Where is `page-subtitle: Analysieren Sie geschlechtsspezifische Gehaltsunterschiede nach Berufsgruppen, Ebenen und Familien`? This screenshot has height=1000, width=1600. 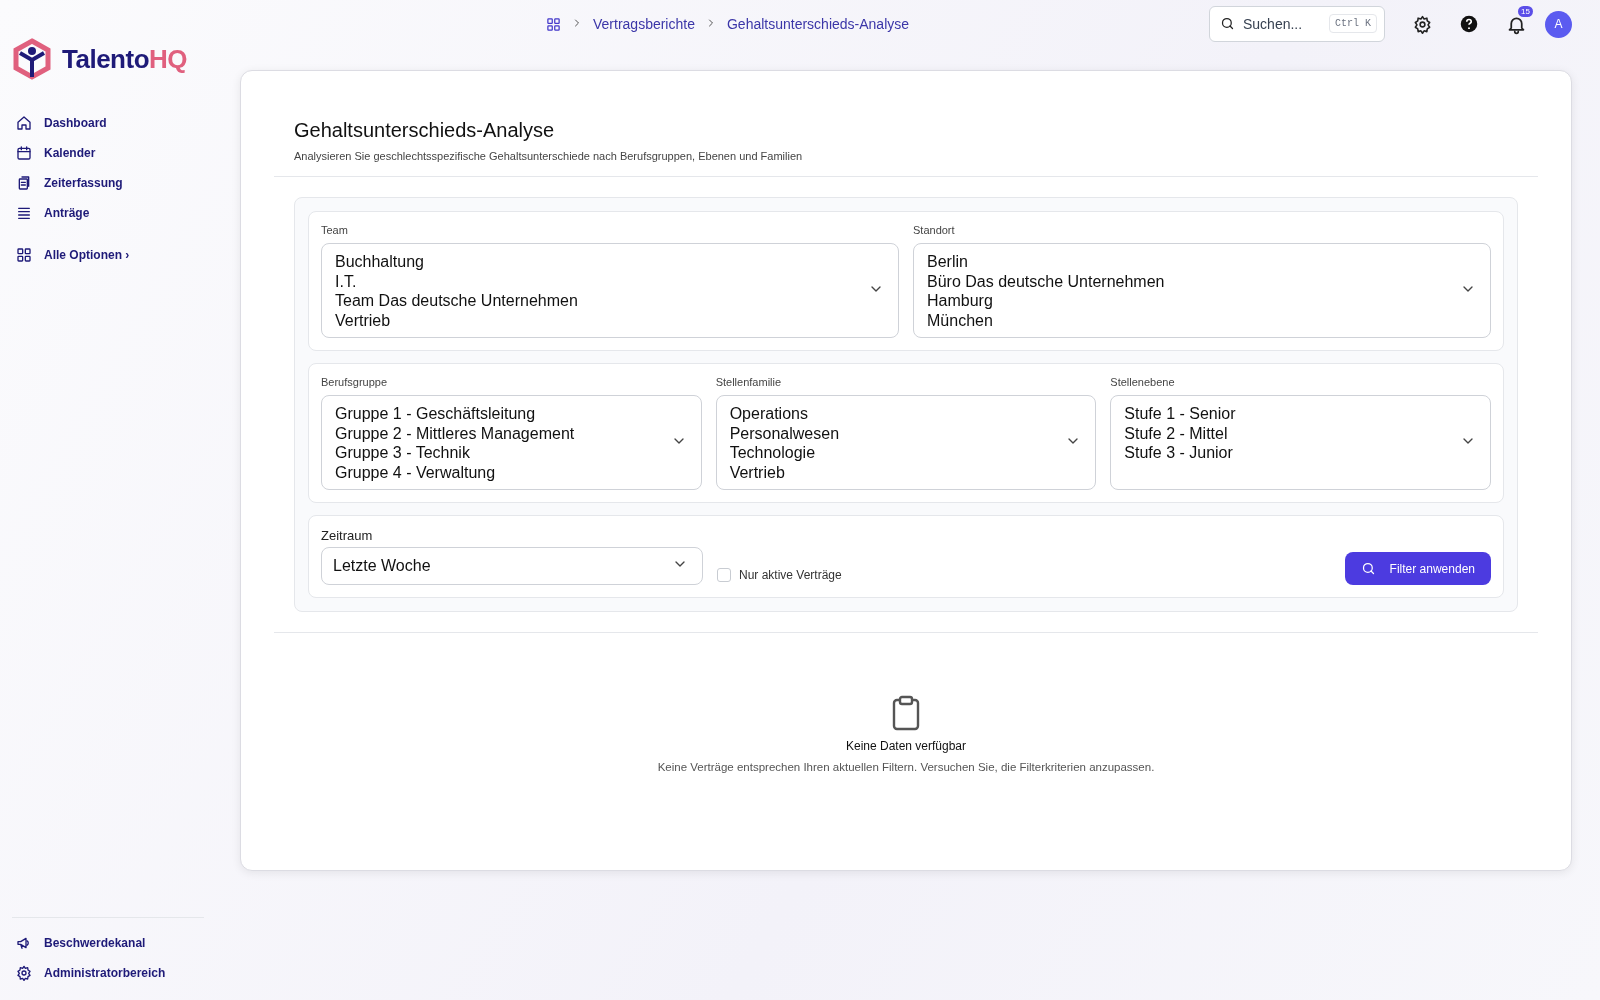 page-subtitle: Analysieren Sie geschlechtsspezifische Gehaltsunterschiede nach Berufsgruppen, Ebenen und Familien is located at coordinates (549, 156).